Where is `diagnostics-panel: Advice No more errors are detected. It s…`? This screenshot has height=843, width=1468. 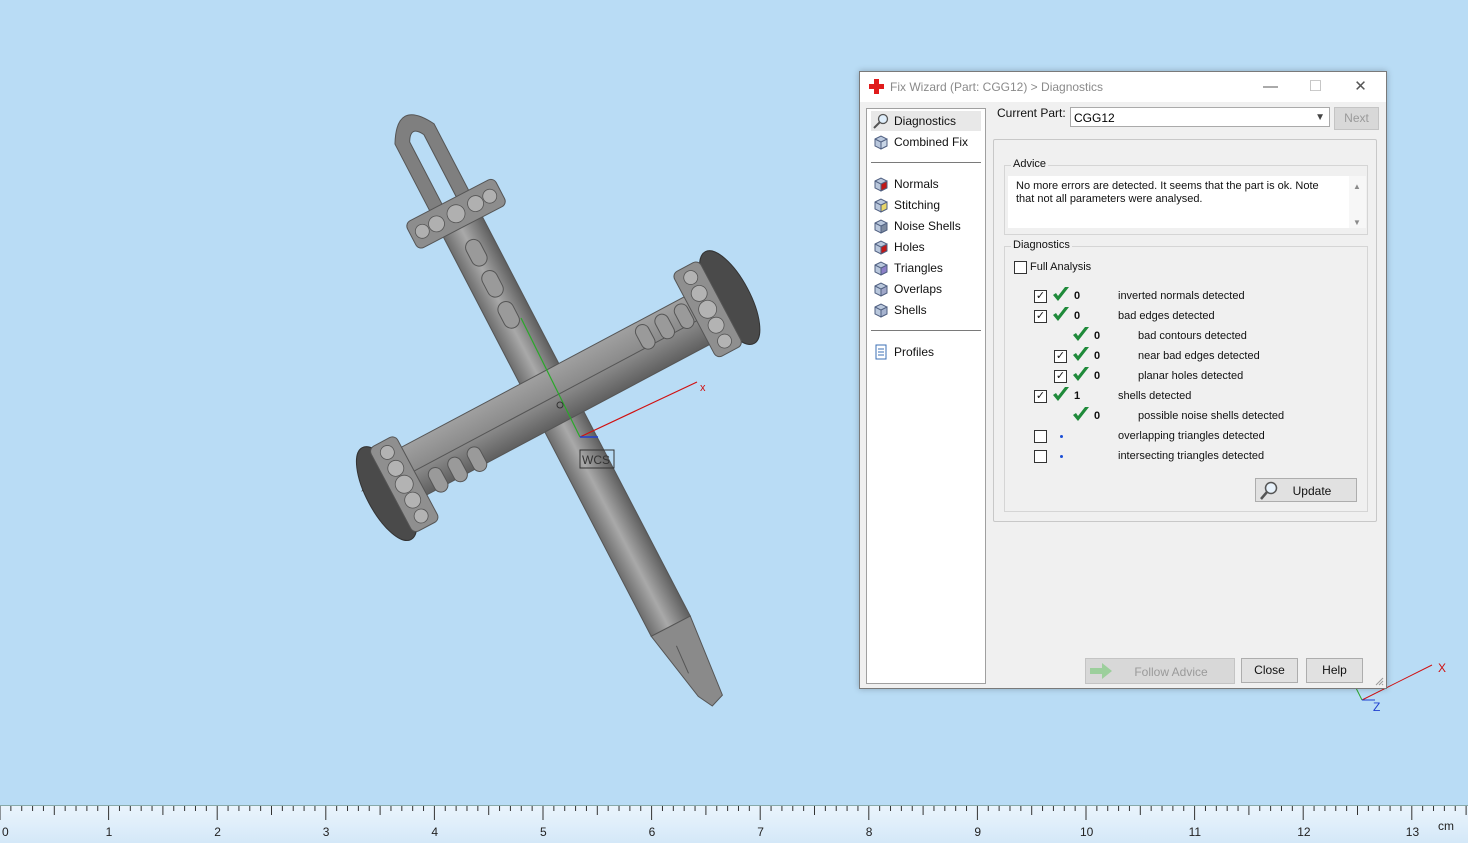
diagnostics-panel: Advice No more errors are detected. It s… is located at coordinates (1185, 330).